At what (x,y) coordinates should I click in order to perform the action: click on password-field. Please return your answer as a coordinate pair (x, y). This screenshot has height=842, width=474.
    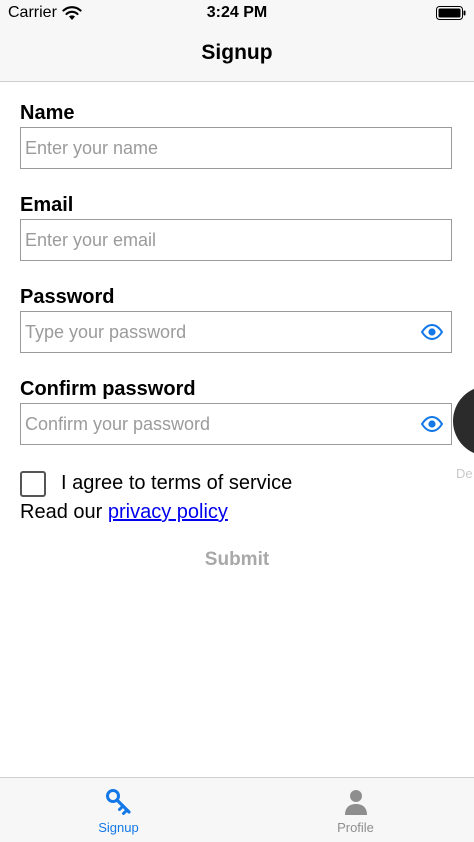
    Looking at the image, I should click on (236, 332).